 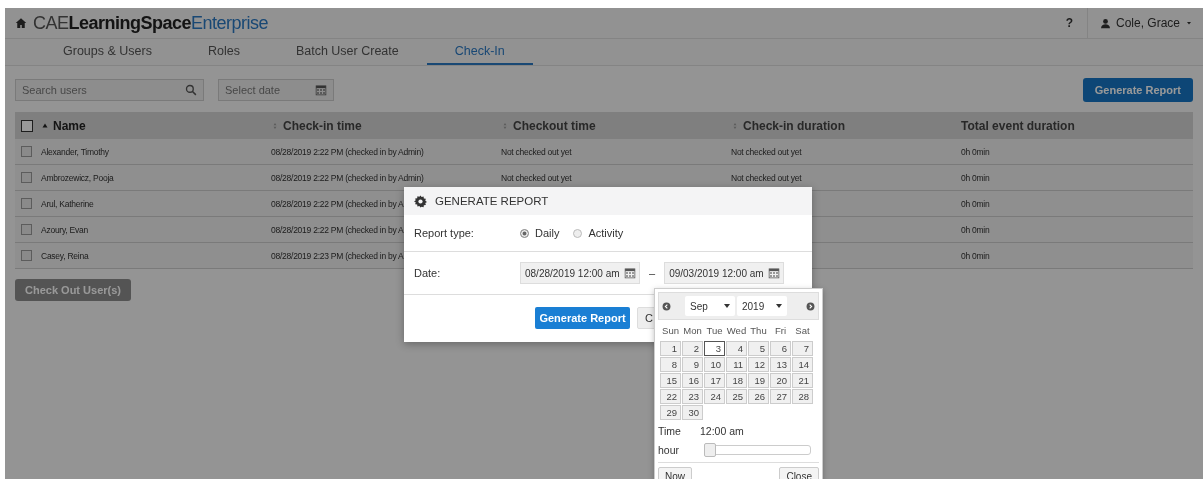 I want to click on weekday-label: Fri, so click(x=780, y=331).